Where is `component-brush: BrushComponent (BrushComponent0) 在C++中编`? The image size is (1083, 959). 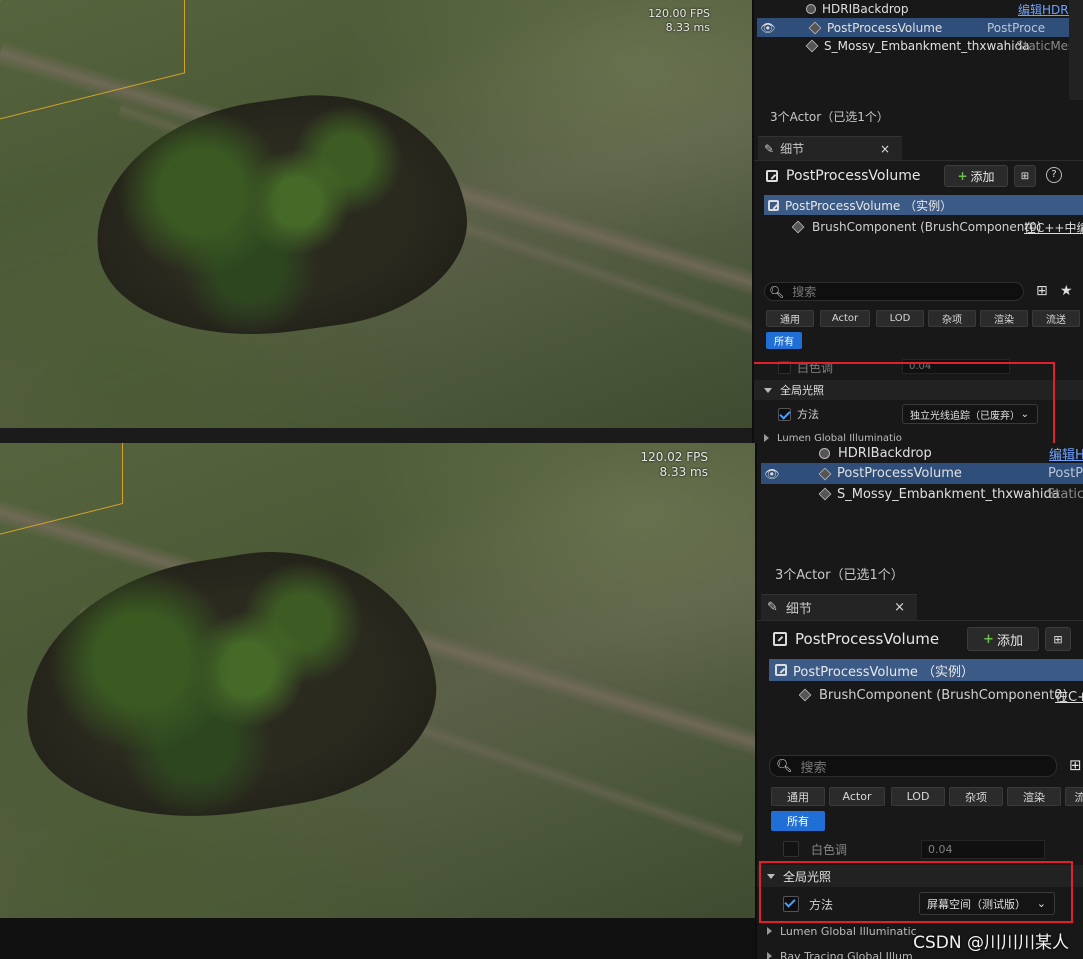
component-brush: BrushComponent (BrushComponent0) 在C++中编 is located at coordinates (937, 227).